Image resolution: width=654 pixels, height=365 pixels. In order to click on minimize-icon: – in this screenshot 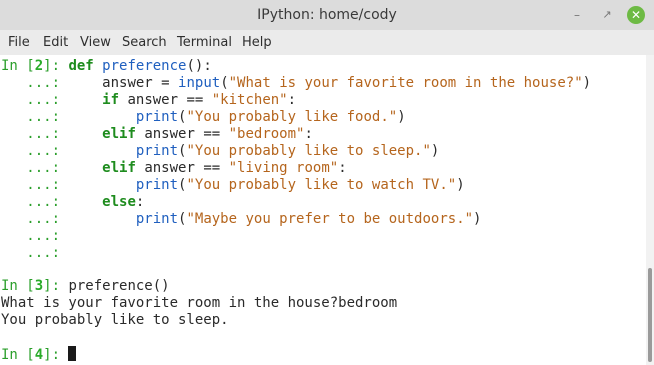, I will do `click(577, 15)`.